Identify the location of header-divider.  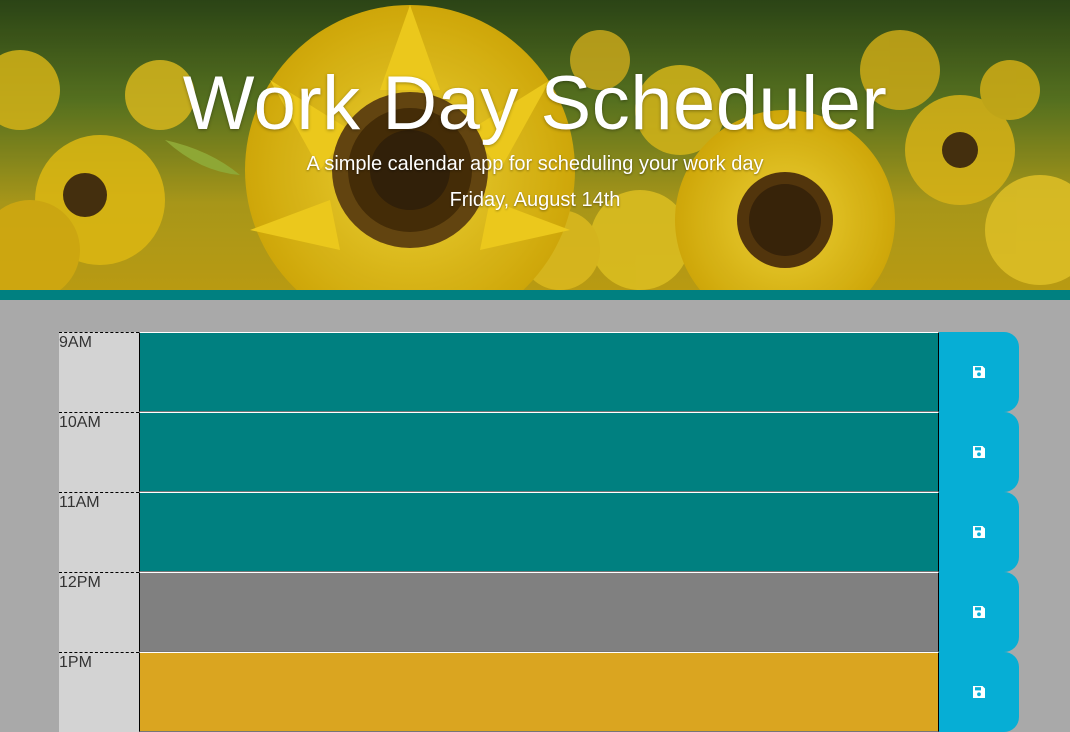
(535, 295).